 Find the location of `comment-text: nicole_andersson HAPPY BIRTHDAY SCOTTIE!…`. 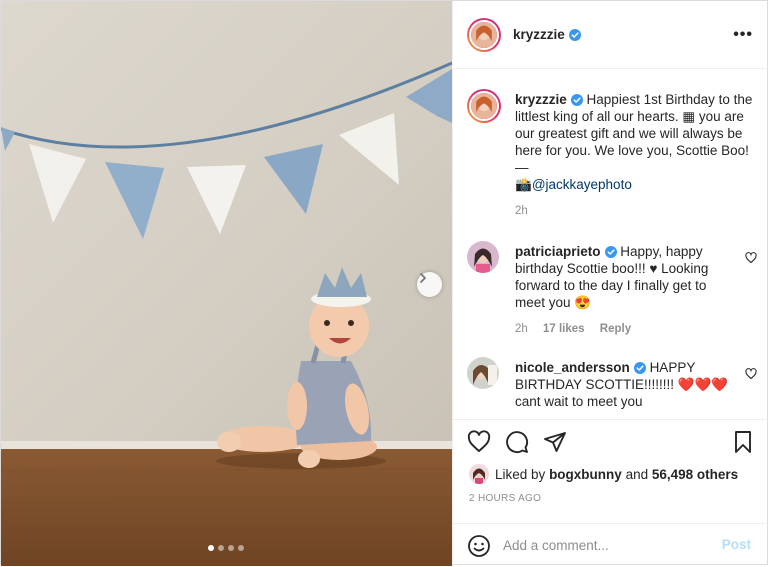

comment-text: nicole_andersson HAPPY BIRTHDAY SCOTTIE!… is located at coordinates (637, 384).